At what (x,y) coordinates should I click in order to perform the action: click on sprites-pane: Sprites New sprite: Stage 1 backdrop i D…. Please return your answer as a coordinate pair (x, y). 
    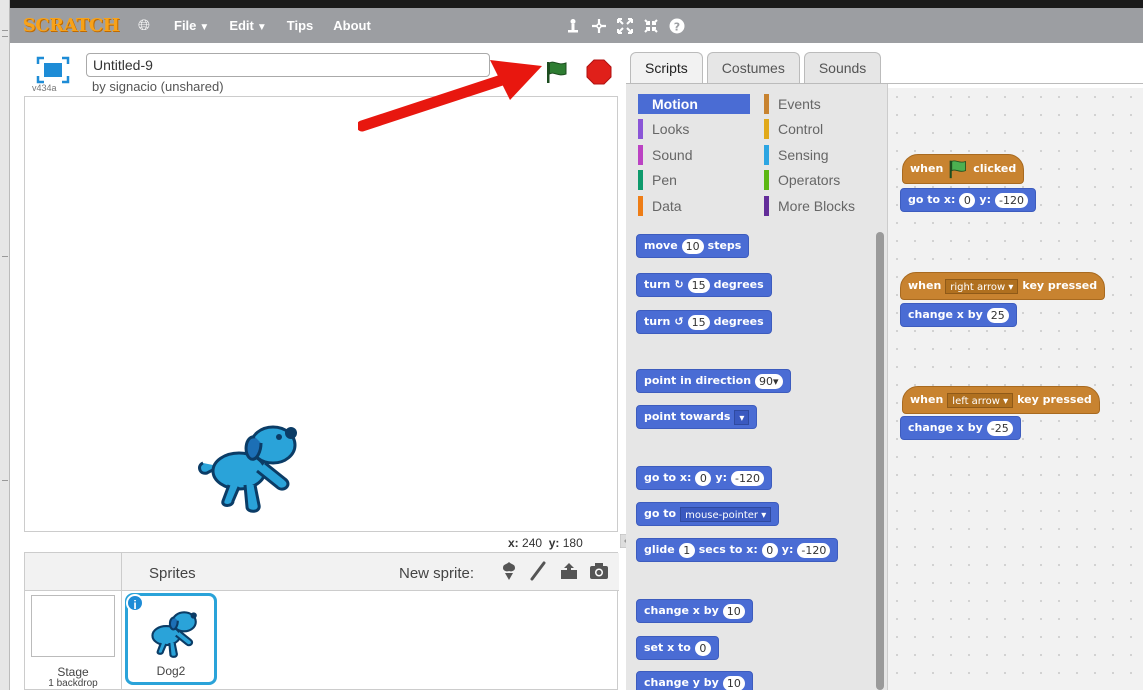
    Looking at the image, I should click on (321, 621).